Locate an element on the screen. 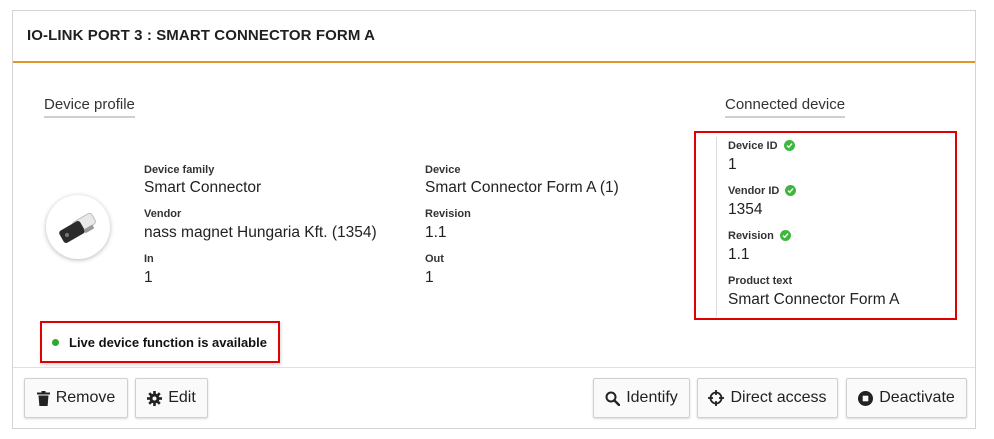 The height and width of the screenshot is (439, 994). trash-icon is located at coordinates (43, 398).